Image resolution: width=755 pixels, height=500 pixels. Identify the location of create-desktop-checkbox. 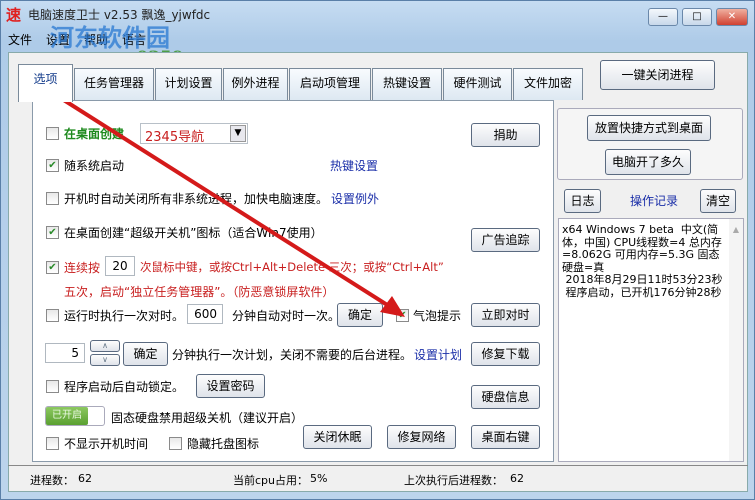
(52, 133).